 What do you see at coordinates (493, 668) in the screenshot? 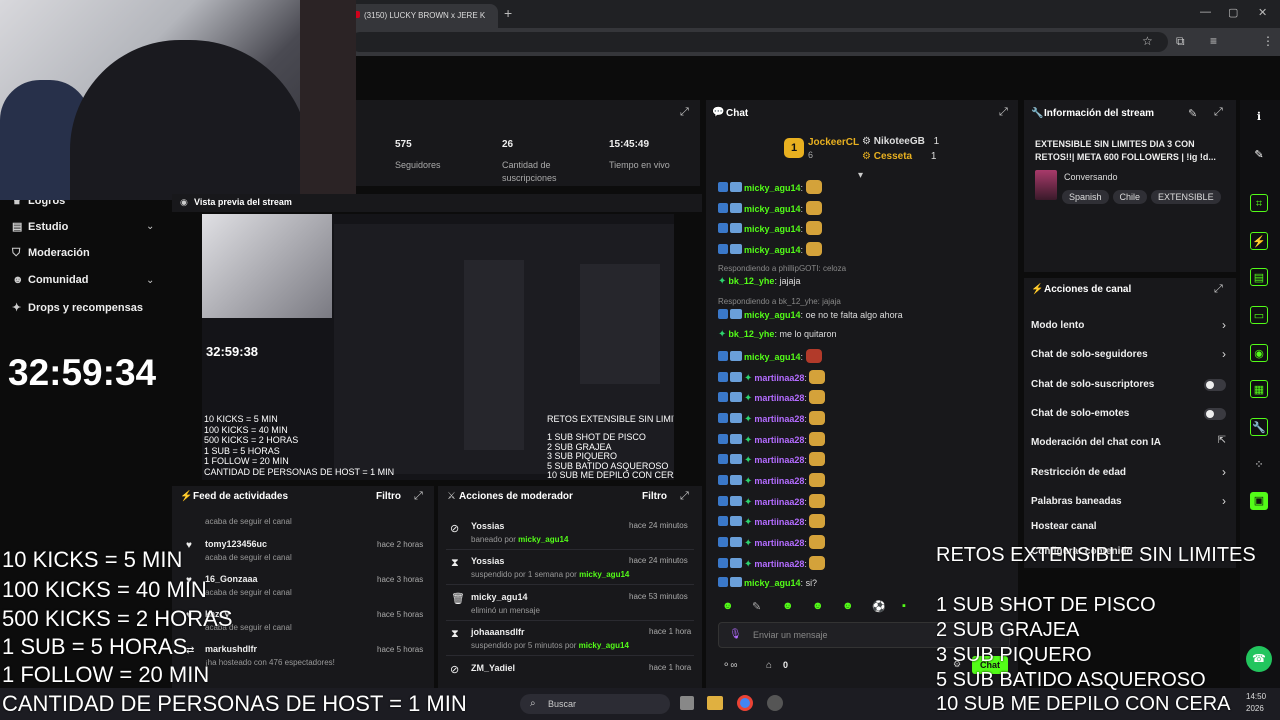
I see `mod-item-name: ZM_Yadiel` at bounding box center [493, 668].